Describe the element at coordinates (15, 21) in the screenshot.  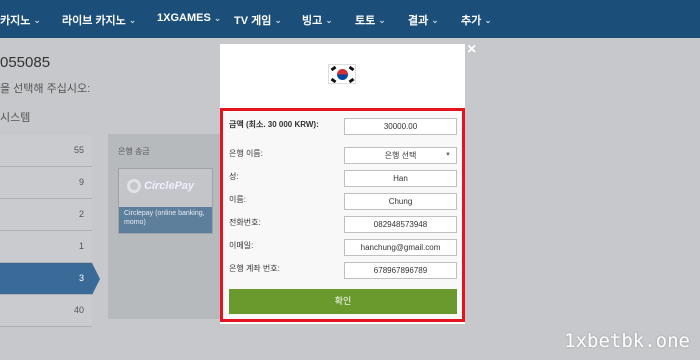
I see `nav-label: 카지노` at that location.